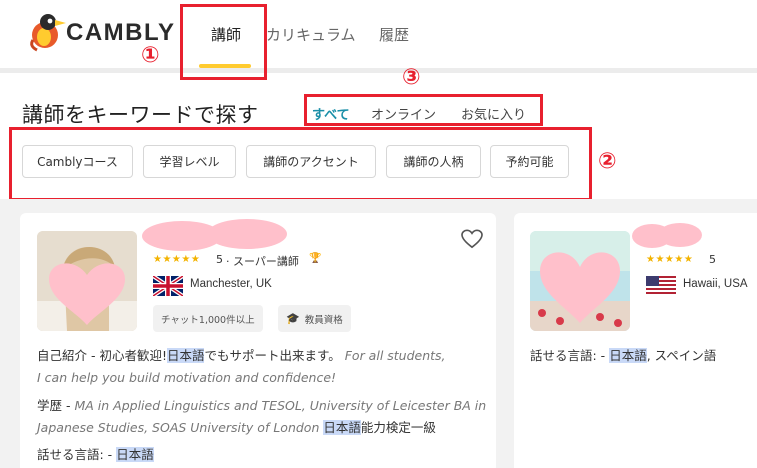 The width and height of the screenshot is (757, 468). Describe the element at coordinates (168, 286) in the screenshot. I see `uk-flag-icon` at that location.